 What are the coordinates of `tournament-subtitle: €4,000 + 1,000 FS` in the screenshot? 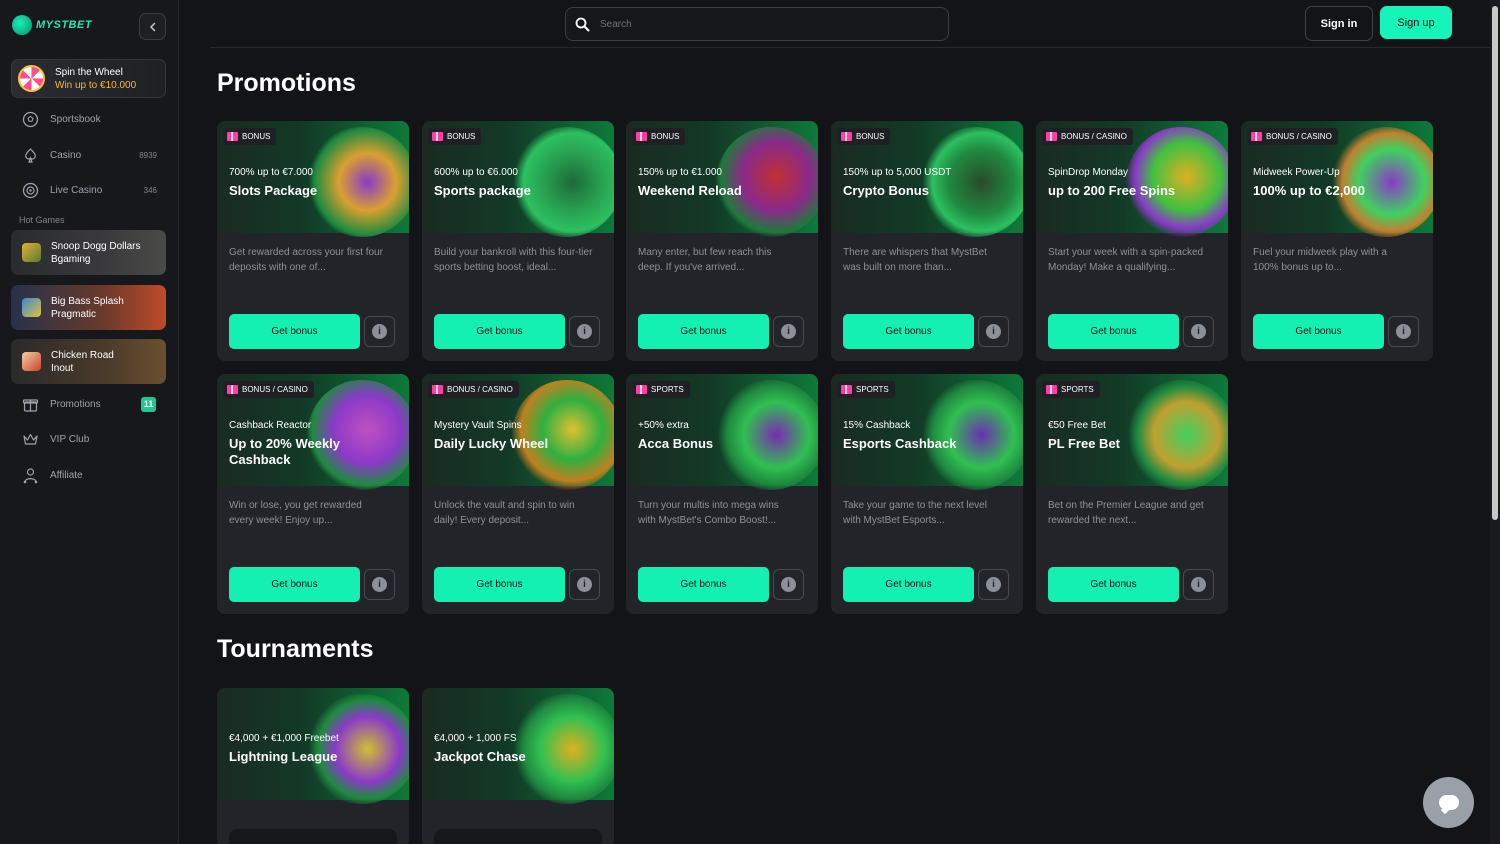 It's located at (475, 738).